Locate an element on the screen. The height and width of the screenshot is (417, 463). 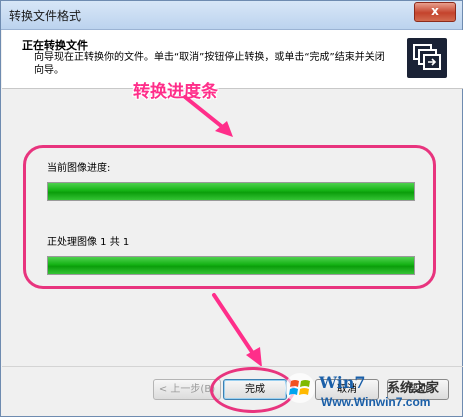
annotation-arrow-bottom is located at coordinates (237, 330).